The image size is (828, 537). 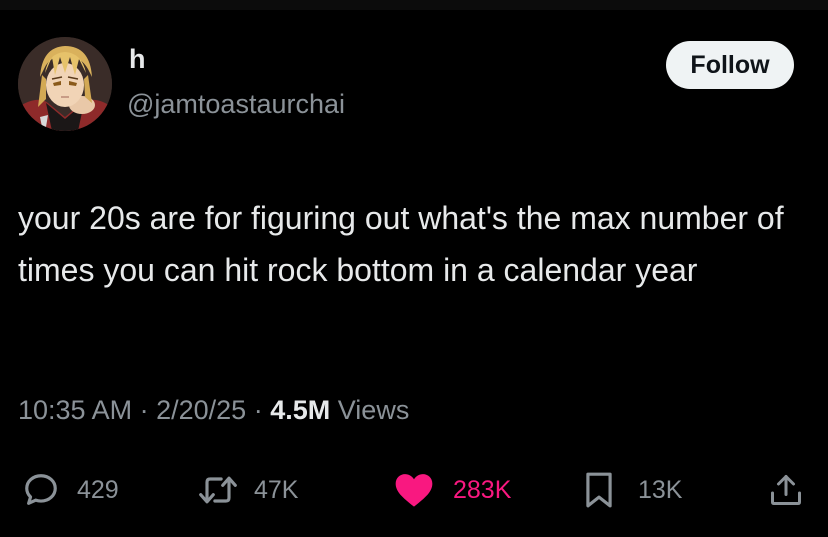 I want to click on heart-icon, so click(x=414, y=490).